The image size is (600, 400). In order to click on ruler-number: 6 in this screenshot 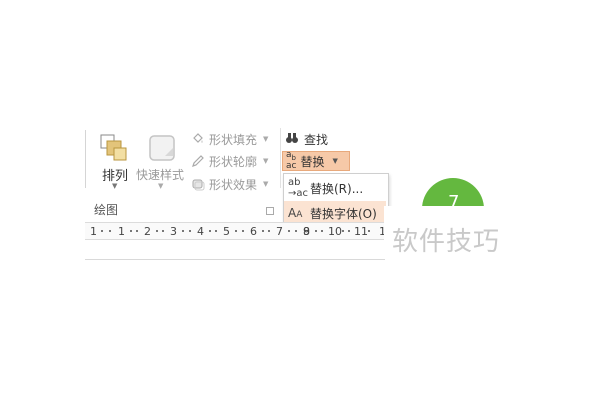, I will do `click(253, 231)`.